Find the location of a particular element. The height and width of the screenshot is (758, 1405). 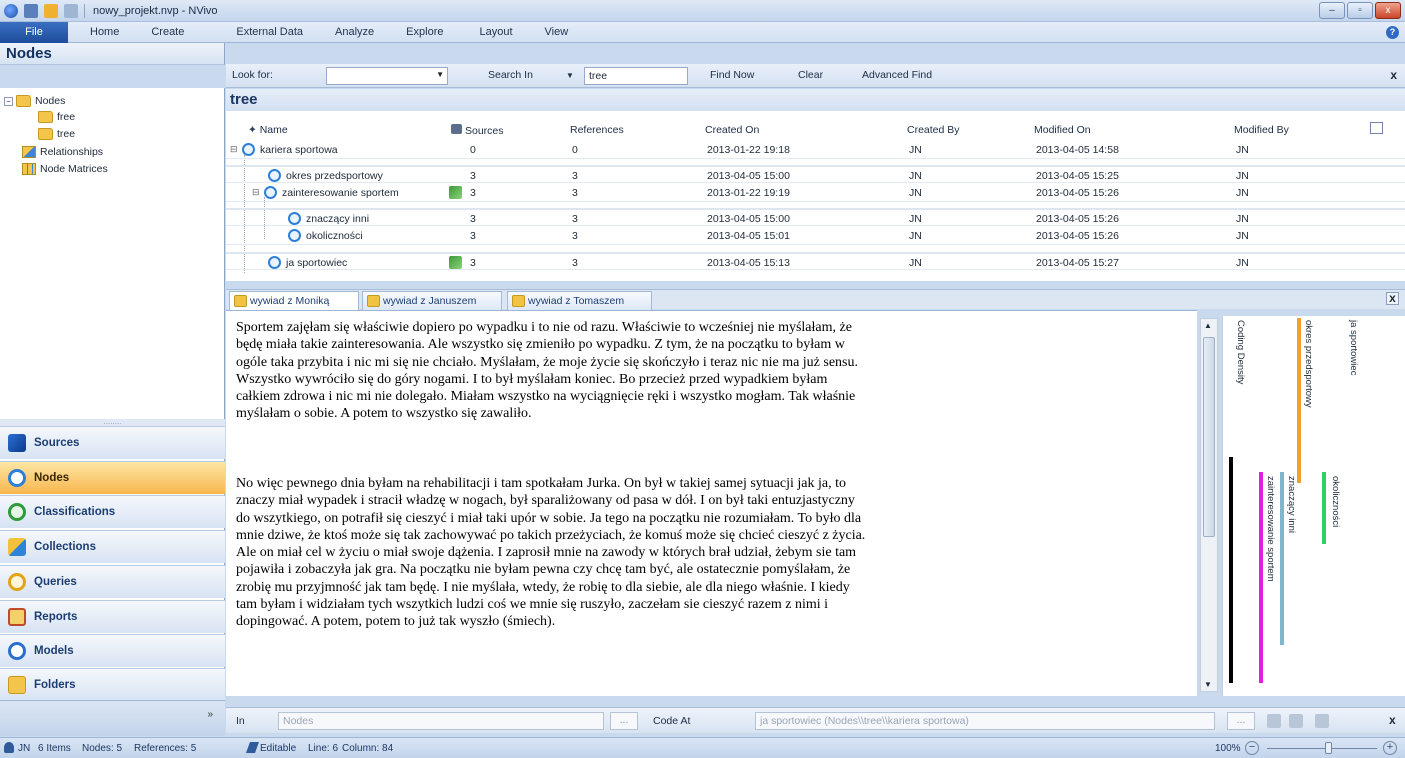

nav-button-queries: Queries is located at coordinates (112, 581).